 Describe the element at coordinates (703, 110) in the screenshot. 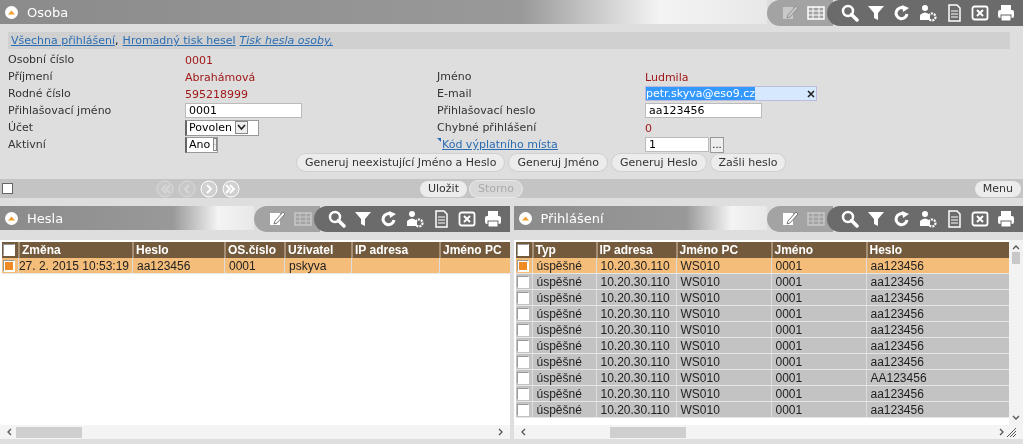

I see `input-field: aa123456` at that location.